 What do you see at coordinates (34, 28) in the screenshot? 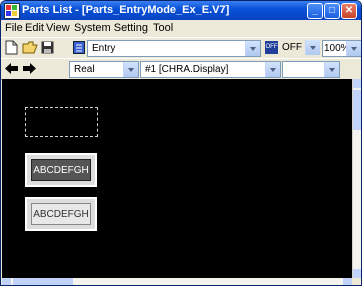
I see `menu-edit: Edit` at bounding box center [34, 28].